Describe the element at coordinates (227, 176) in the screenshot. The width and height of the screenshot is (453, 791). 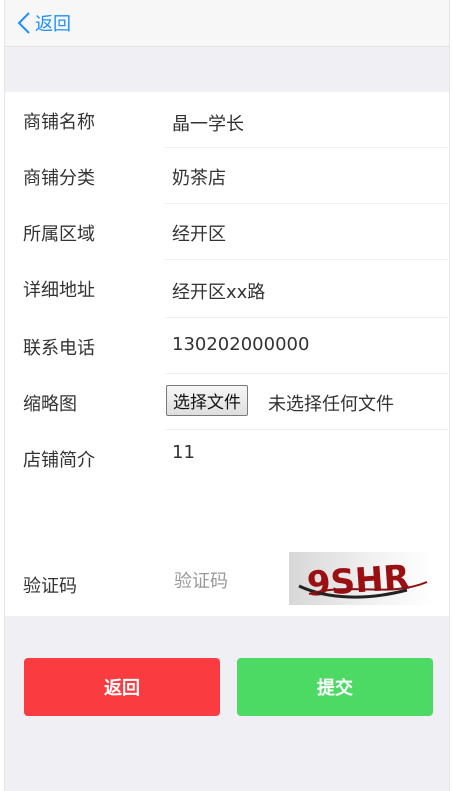
I see `form-row-shop-category: 商铺分类 奶茶店` at that location.